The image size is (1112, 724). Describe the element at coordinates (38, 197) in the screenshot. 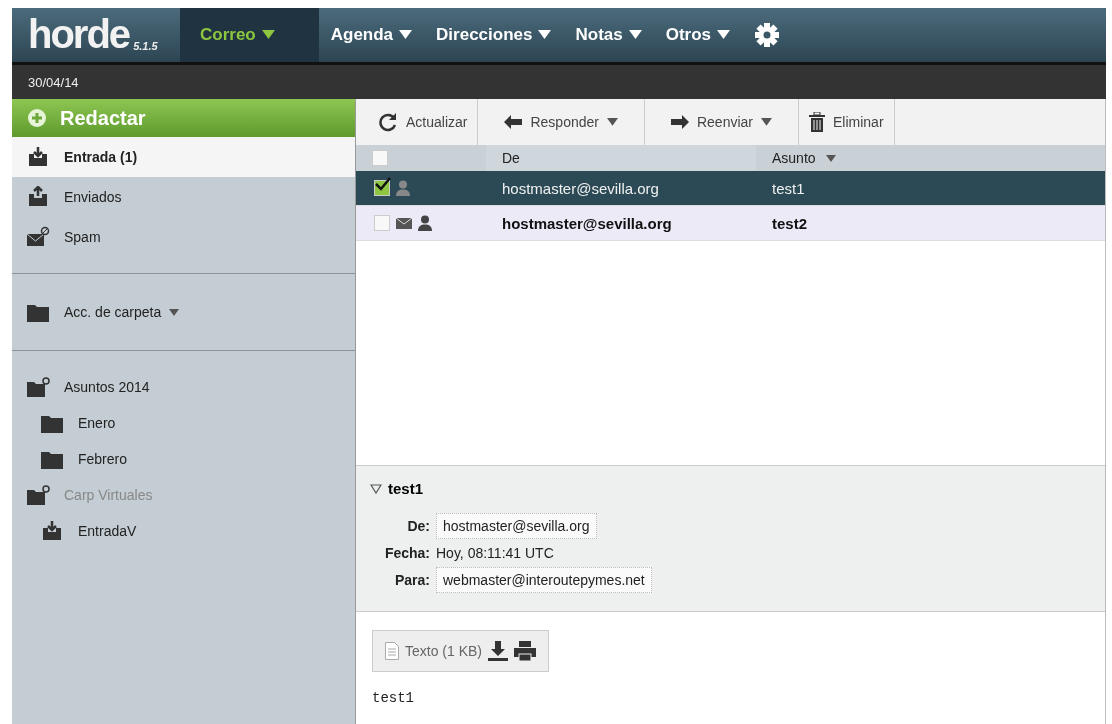

I see `outbox-icon` at that location.